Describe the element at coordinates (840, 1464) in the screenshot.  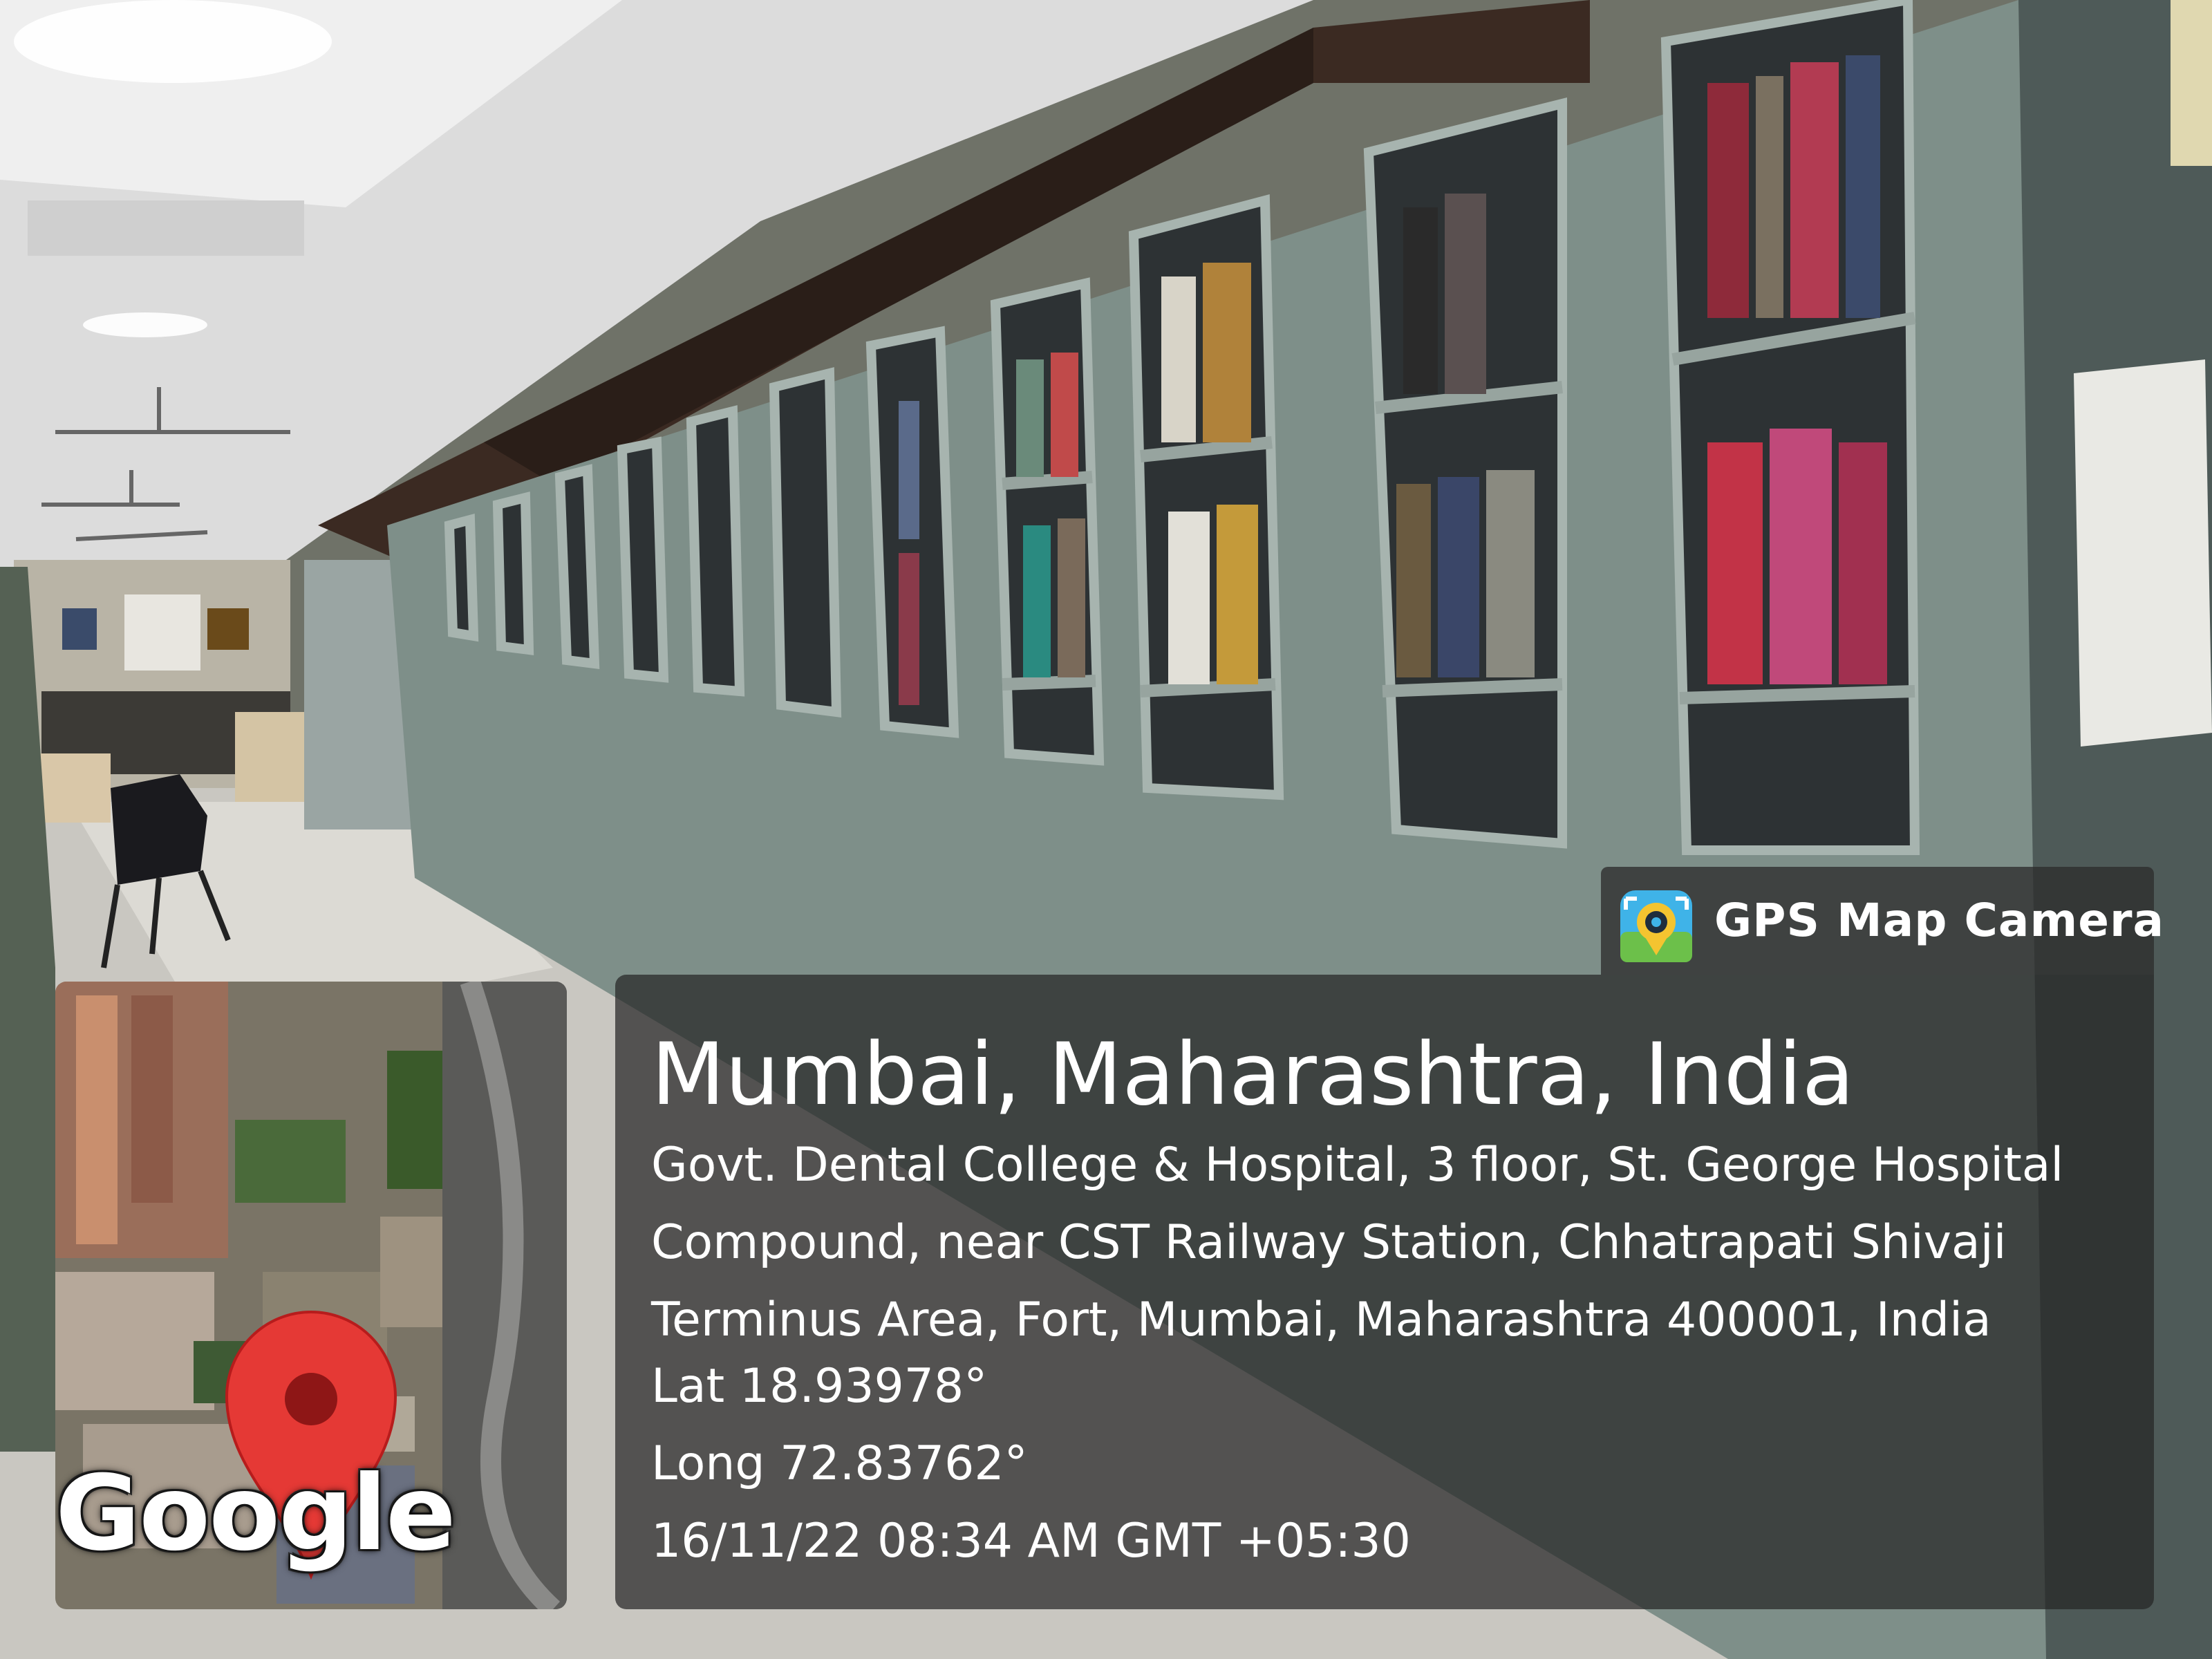
I see `longitude-text: Long 72.83762°` at that location.